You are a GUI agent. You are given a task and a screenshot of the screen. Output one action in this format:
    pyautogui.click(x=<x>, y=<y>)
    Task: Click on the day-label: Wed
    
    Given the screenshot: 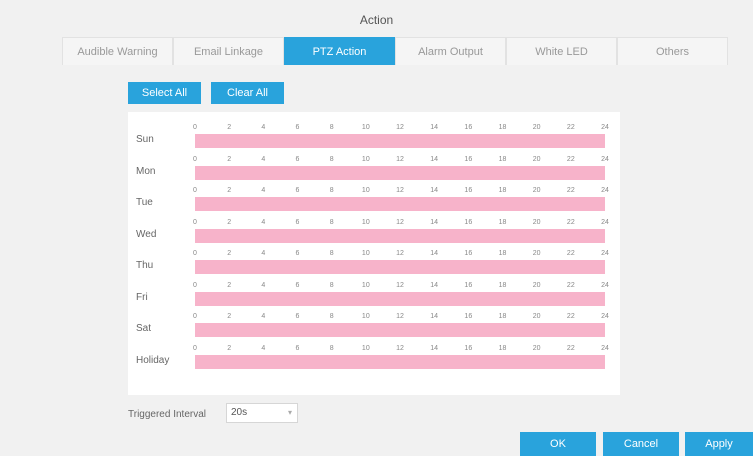 What is the action you would take?
    pyautogui.click(x=146, y=234)
    